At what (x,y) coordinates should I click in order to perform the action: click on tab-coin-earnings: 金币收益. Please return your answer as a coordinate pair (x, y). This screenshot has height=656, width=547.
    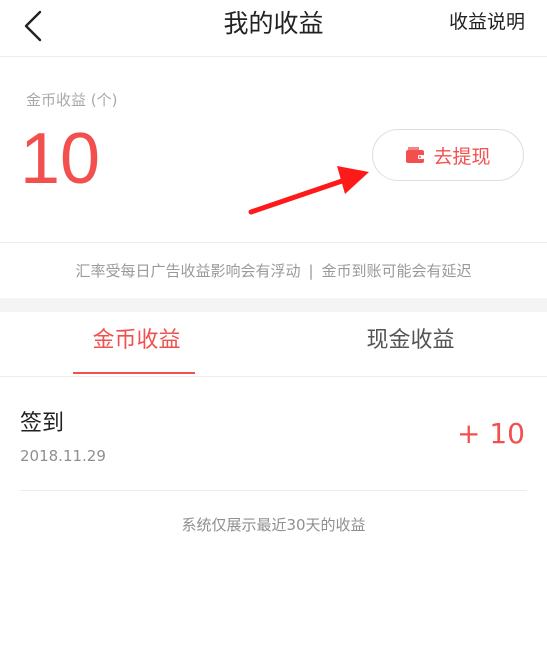
    Looking at the image, I should click on (136, 344).